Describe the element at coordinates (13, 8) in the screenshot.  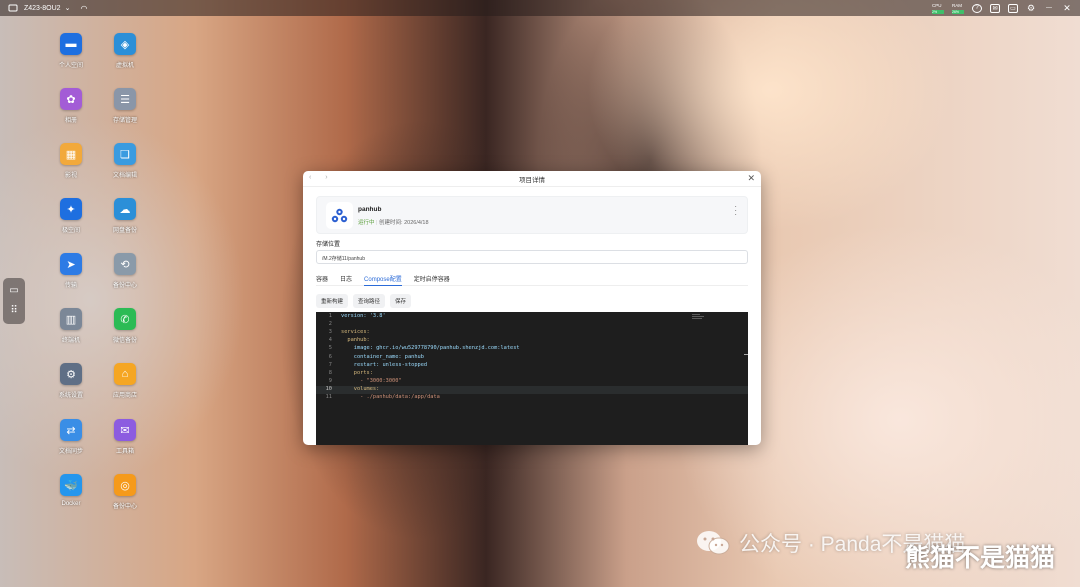
I see `system-logo-icon` at that location.